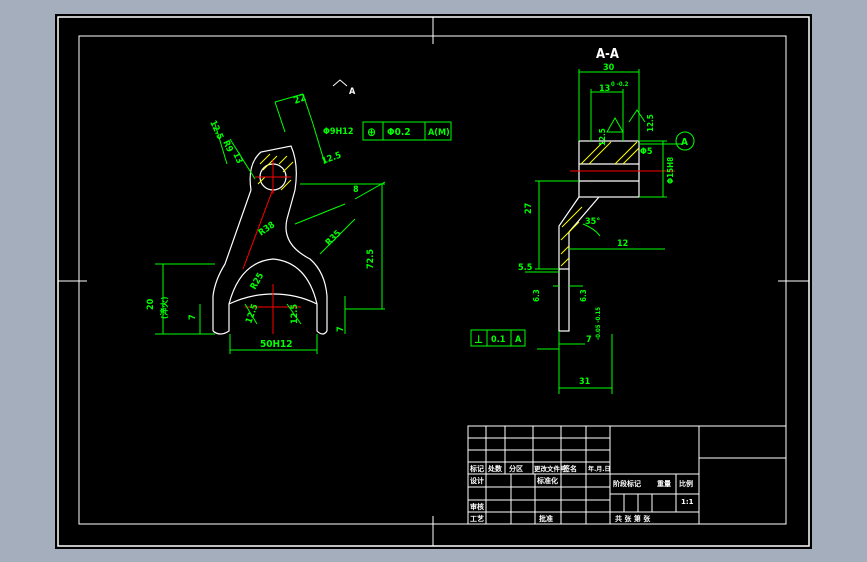  I want to click on dim-fork-height: 20, so click(151, 304).